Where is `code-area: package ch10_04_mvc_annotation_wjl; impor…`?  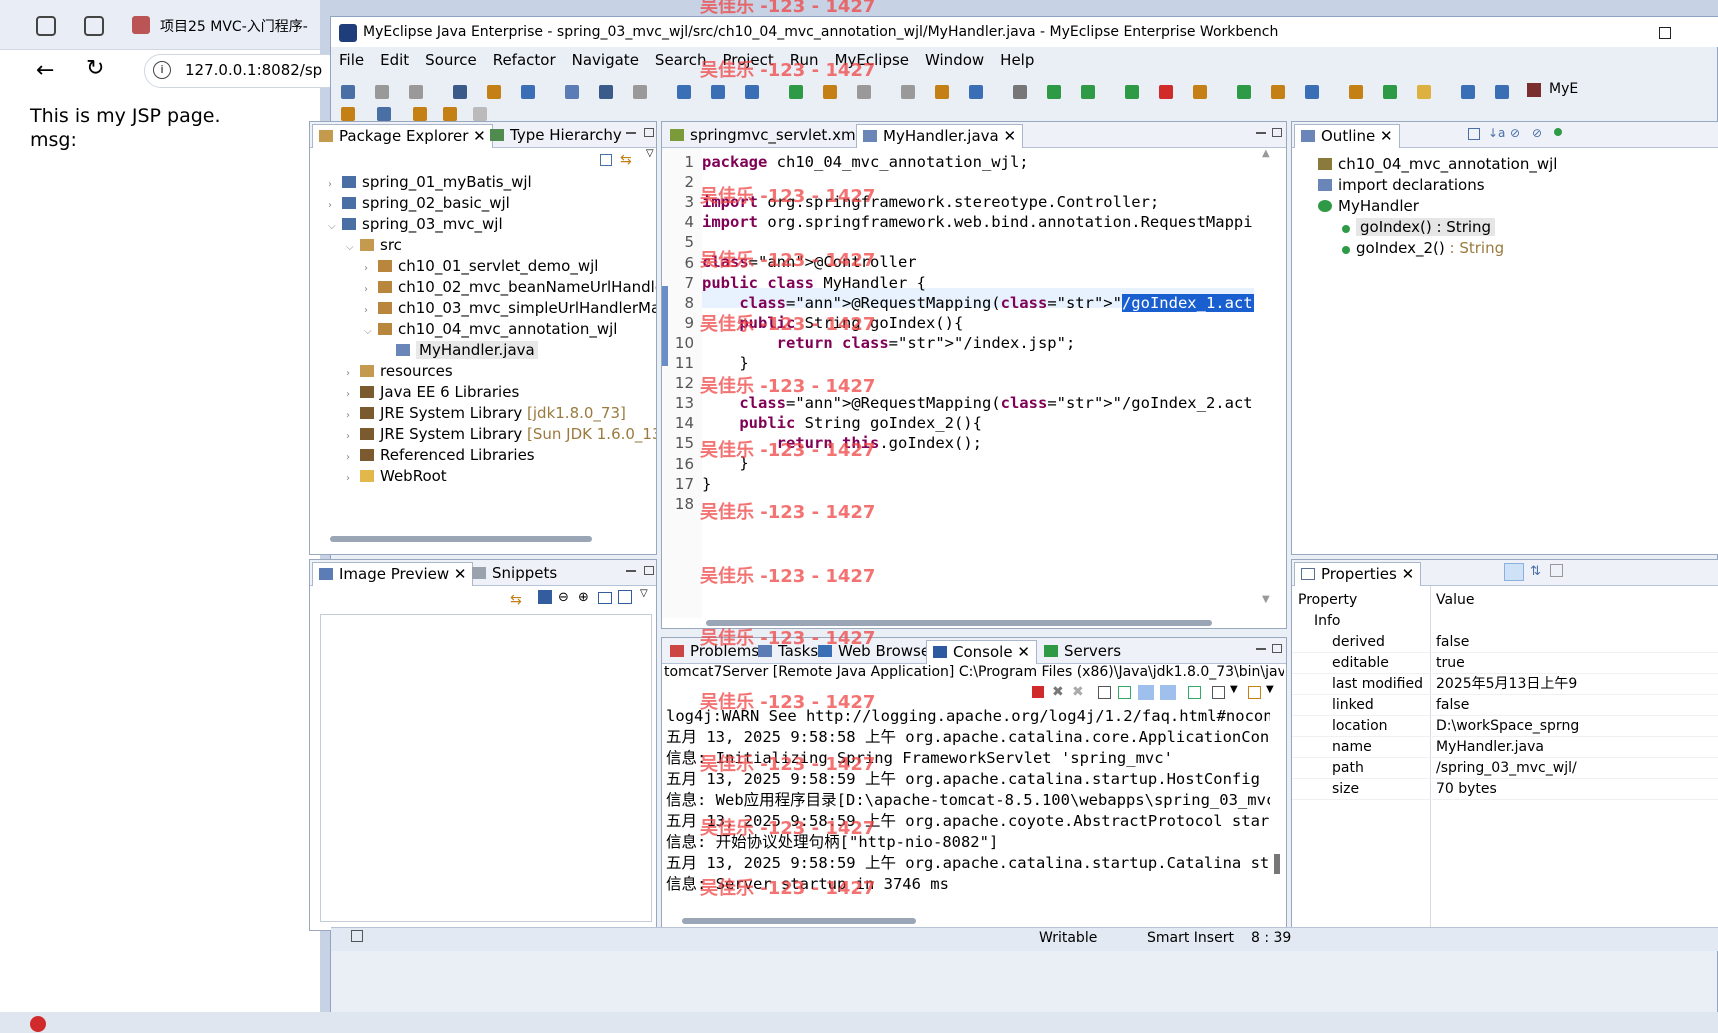 code-area: package ch10_04_mvc_annotation_wjl; impor… is located at coordinates (978, 331).